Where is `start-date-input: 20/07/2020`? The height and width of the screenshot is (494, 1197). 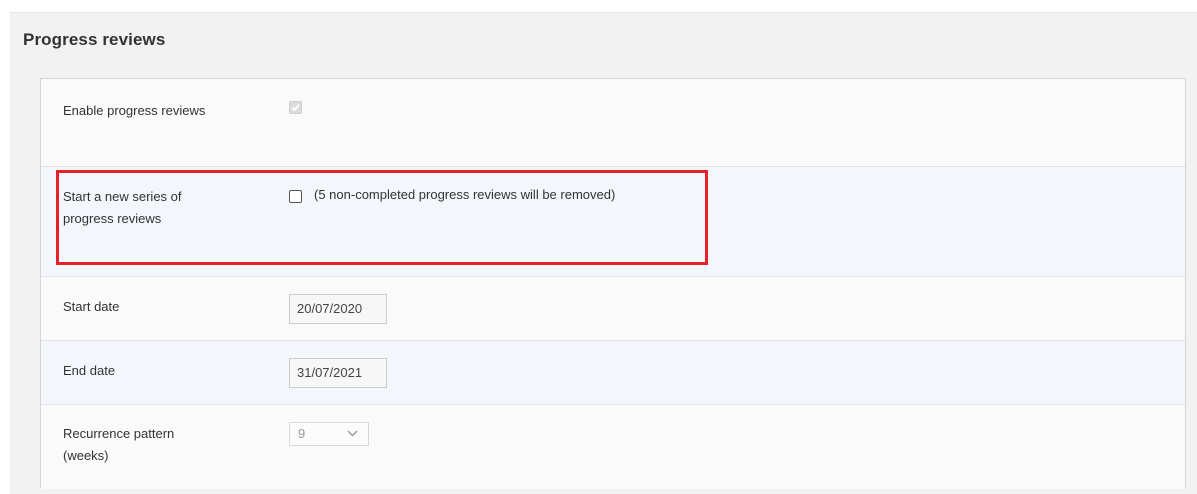 start-date-input: 20/07/2020 is located at coordinates (338, 309).